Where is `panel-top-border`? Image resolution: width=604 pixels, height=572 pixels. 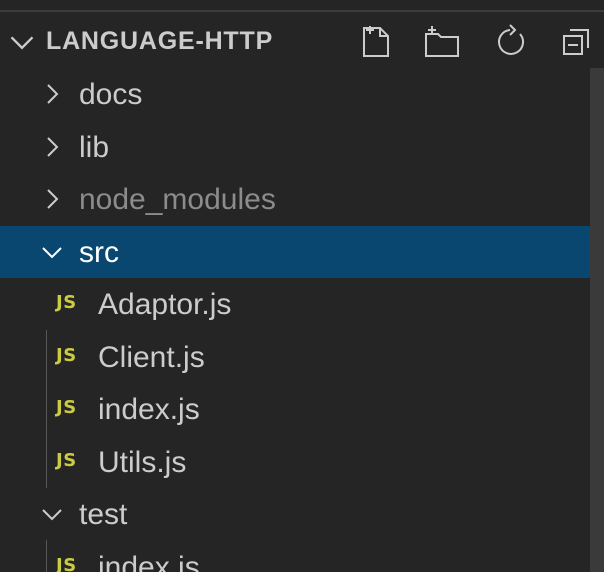
panel-top-border is located at coordinates (302, 6).